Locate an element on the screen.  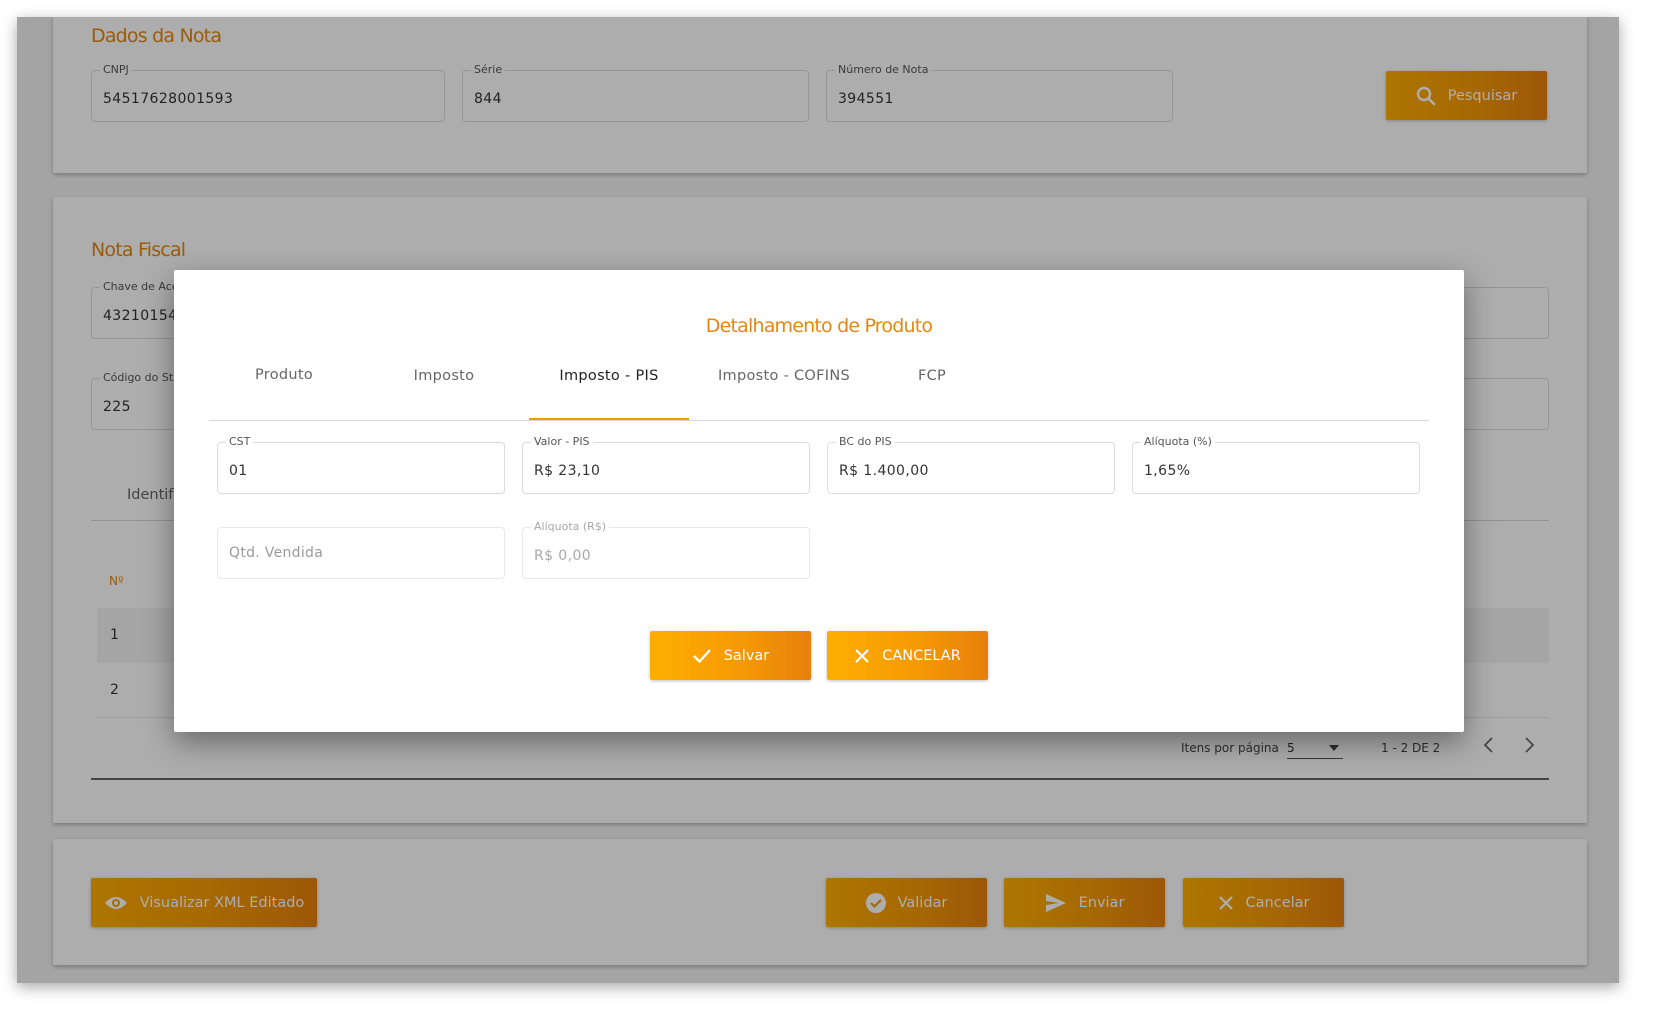
tab-imposto: Imposto is located at coordinates (444, 376).